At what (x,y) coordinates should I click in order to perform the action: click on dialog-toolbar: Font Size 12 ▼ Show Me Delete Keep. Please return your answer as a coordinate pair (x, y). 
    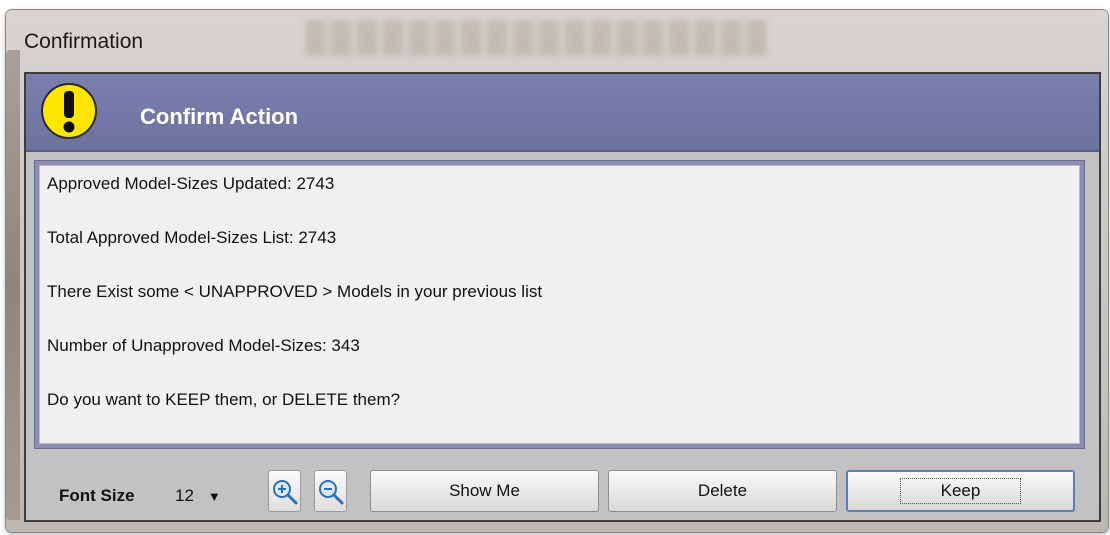
    Looking at the image, I should click on (562, 486).